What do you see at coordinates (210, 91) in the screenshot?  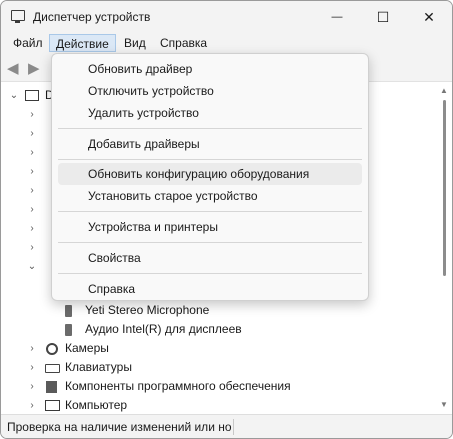 I see `menu-item-disable-device: Отключить устройство` at bounding box center [210, 91].